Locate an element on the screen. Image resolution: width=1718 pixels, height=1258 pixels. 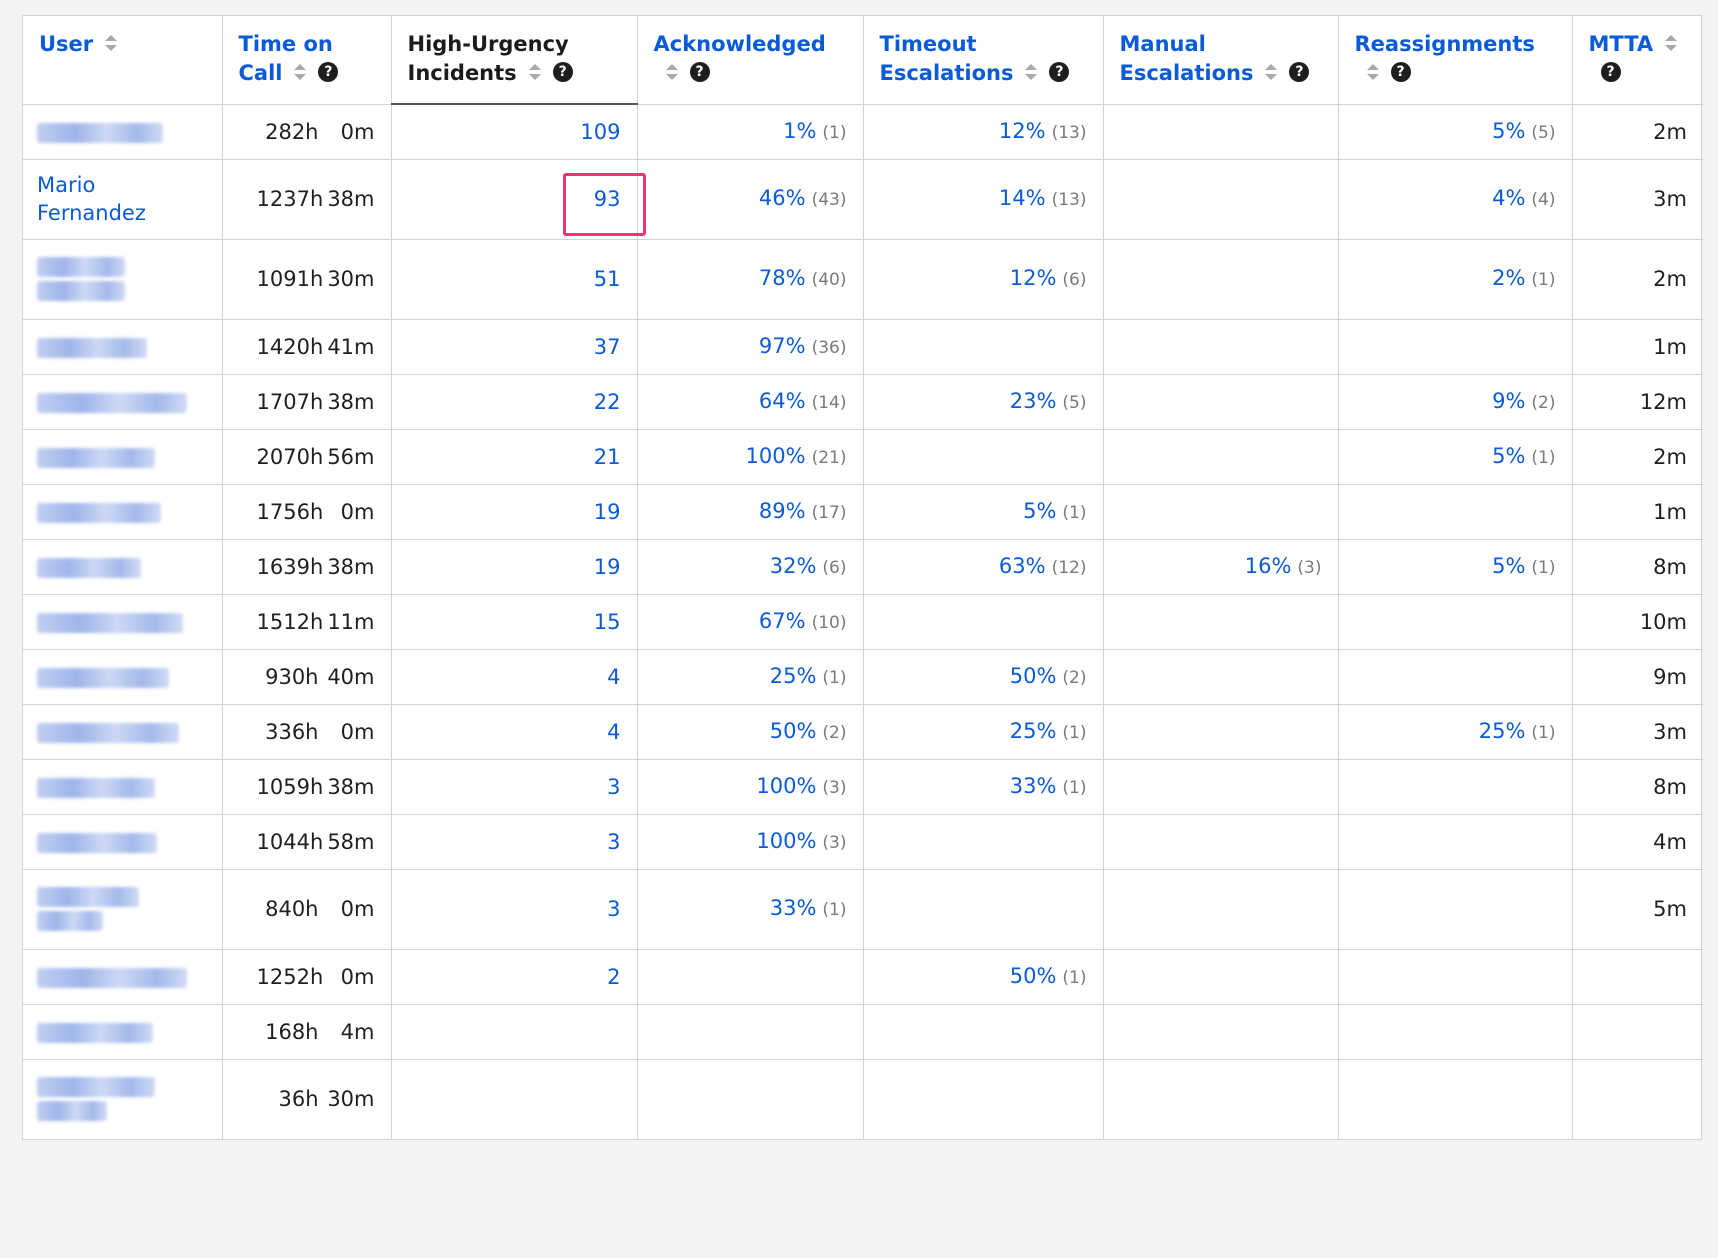
ack-percent-link: 50% is located at coordinates (793, 731).